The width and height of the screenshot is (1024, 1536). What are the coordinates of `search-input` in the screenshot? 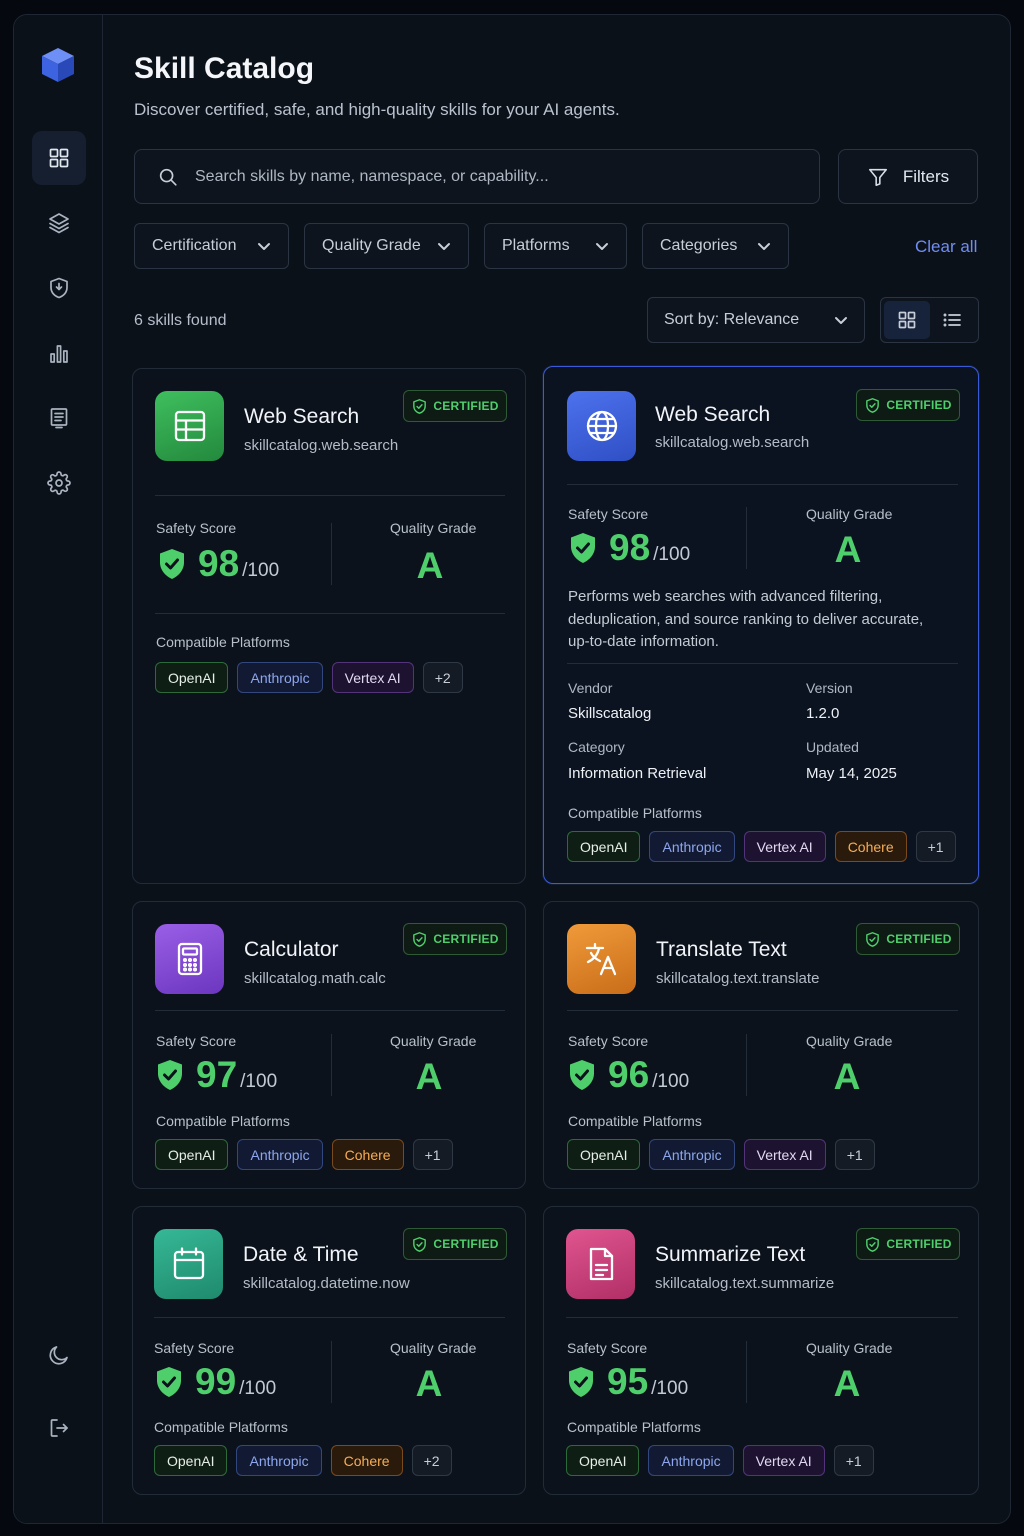 It's located at (475, 176).